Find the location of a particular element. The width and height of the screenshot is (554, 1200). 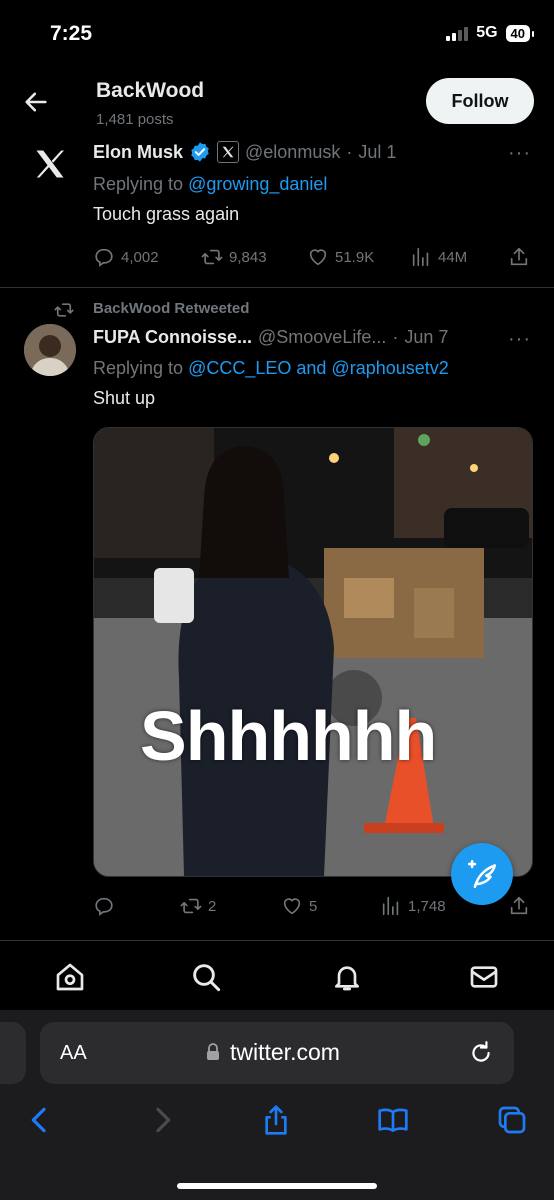

compose-post-button is located at coordinates (482, 874).